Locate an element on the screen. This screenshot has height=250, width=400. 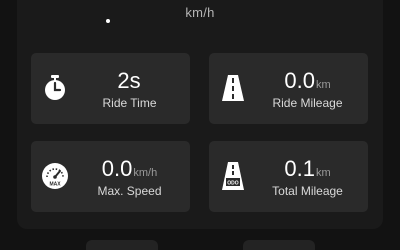
ride-time-label: Ride Time is located at coordinates (129, 103).